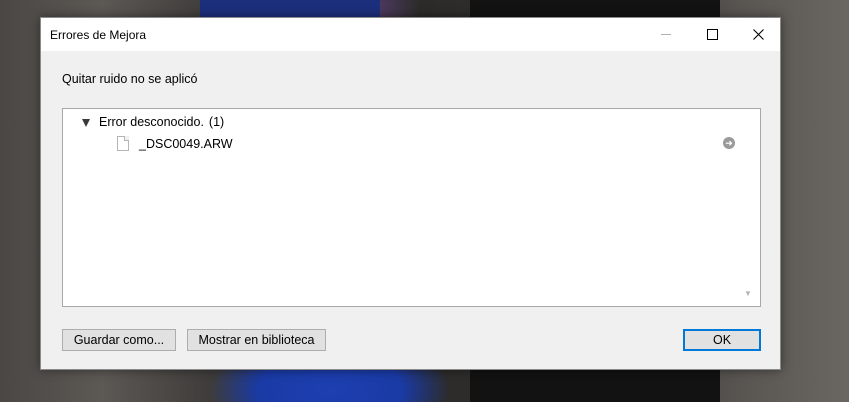 Image resolution: width=849 pixels, height=402 pixels. Describe the element at coordinates (410, 34) in the screenshot. I see `title-bar: Errores de Mejora` at that location.